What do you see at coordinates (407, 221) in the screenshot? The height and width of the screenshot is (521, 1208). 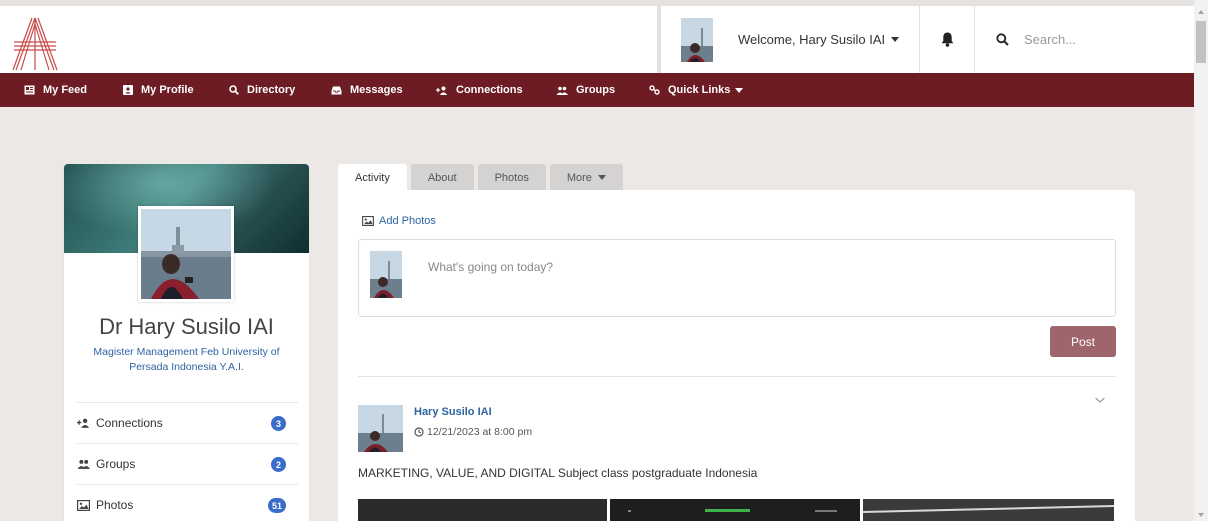 I see `add-photos-label: Add Photos` at bounding box center [407, 221].